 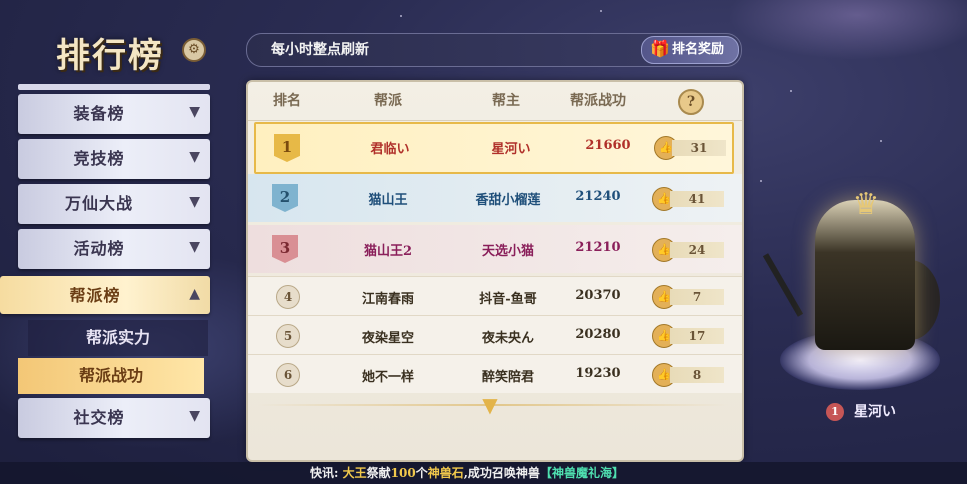 What do you see at coordinates (387, 377) in the screenshot?
I see `guild-name: 她不一样` at bounding box center [387, 377].